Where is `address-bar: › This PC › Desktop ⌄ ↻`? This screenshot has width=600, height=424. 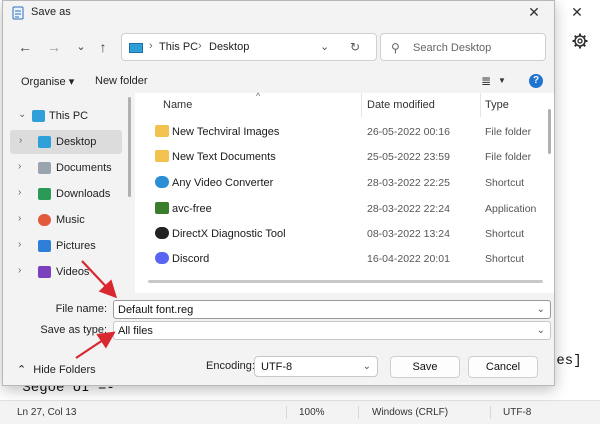
address-bar: › This PC › Desktop ⌄ ↻ is located at coordinates (249, 47).